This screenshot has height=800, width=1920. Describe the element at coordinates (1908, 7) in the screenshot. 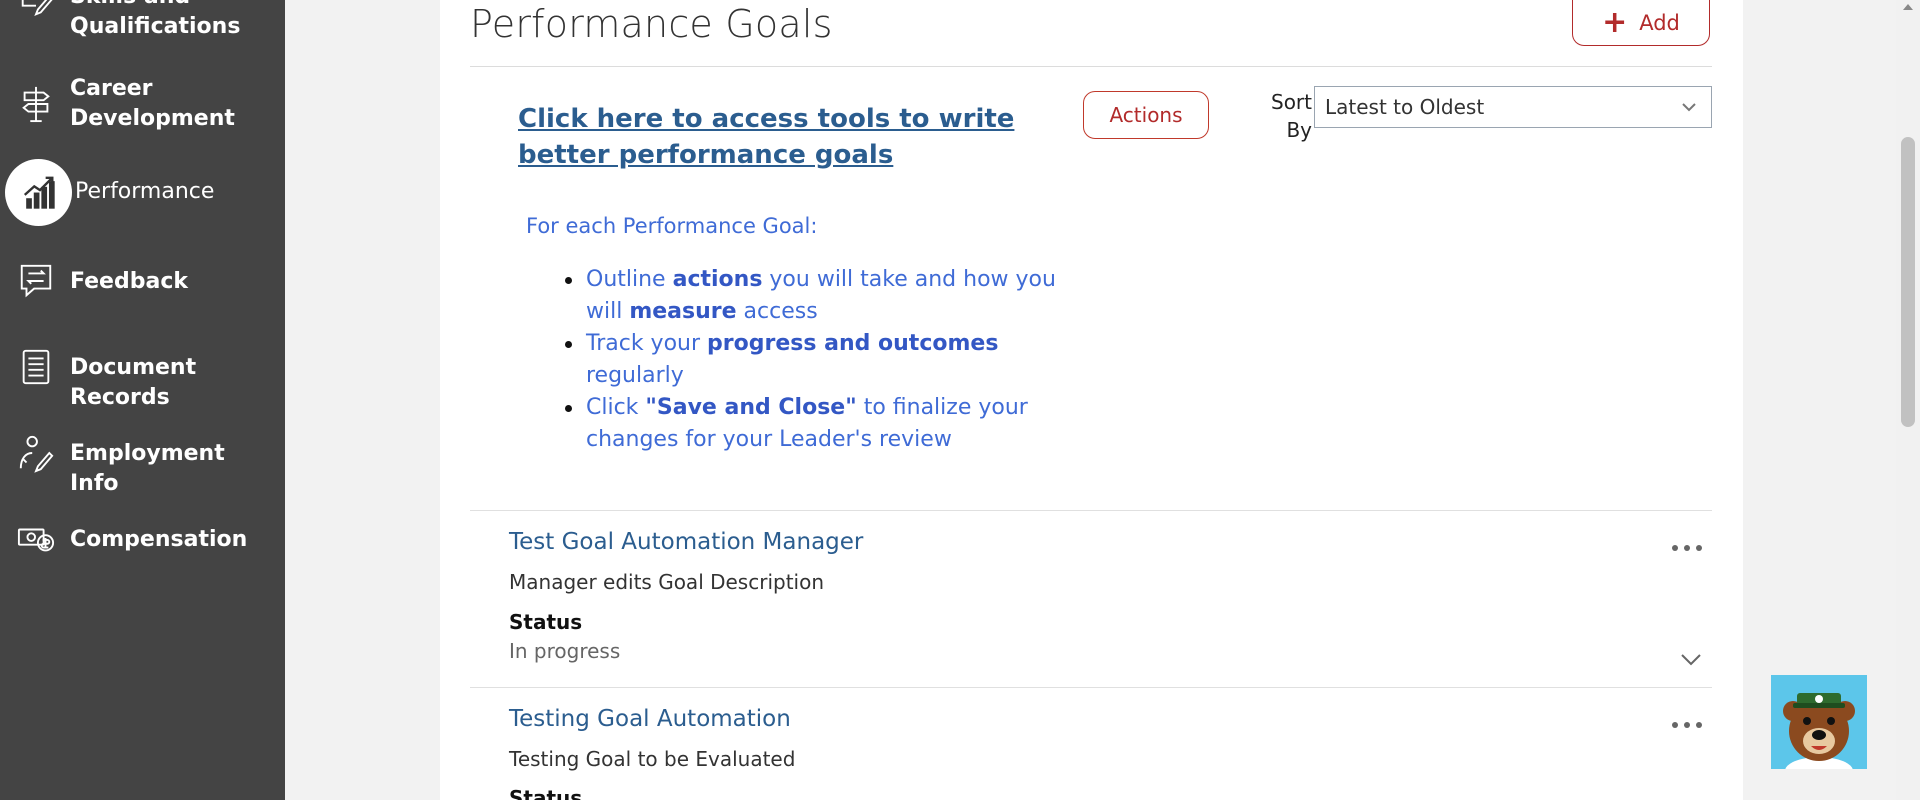

I see `scroll-up-icon` at that location.